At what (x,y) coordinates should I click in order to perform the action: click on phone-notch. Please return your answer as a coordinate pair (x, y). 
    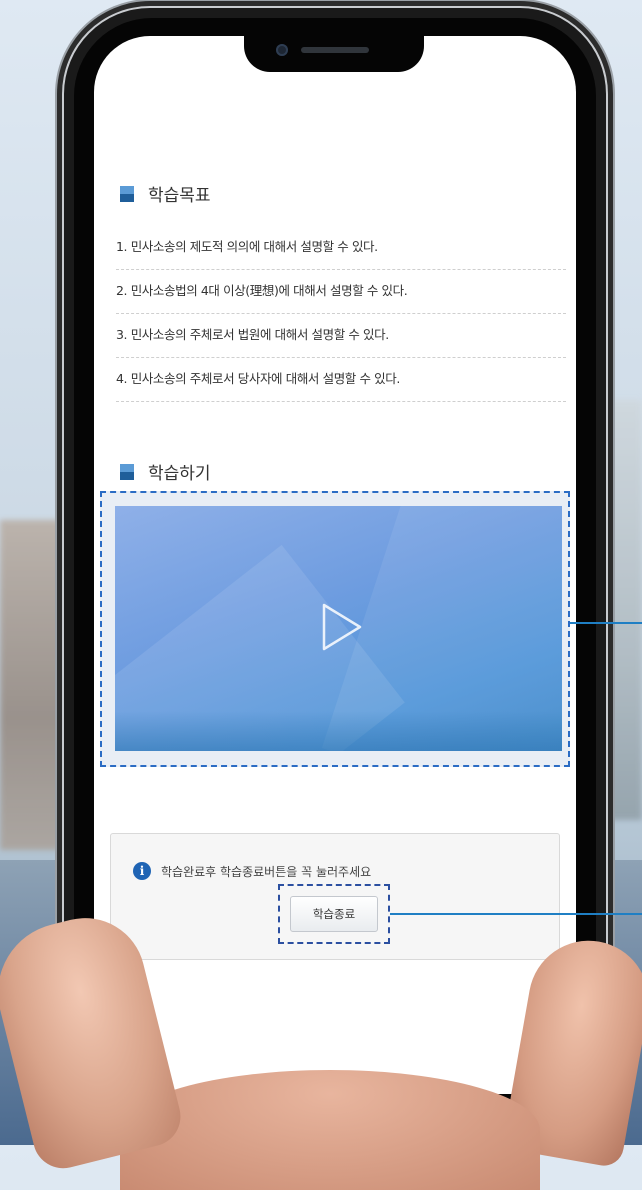
    Looking at the image, I should click on (334, 54).